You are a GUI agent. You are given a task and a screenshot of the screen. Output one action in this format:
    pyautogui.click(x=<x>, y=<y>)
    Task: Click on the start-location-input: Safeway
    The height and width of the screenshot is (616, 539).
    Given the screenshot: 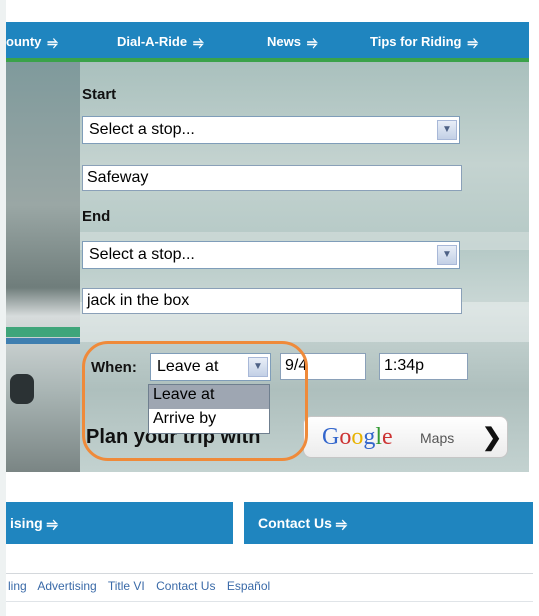 What is the action you would take?
    pyautogui.click(x=272, y=178)
    